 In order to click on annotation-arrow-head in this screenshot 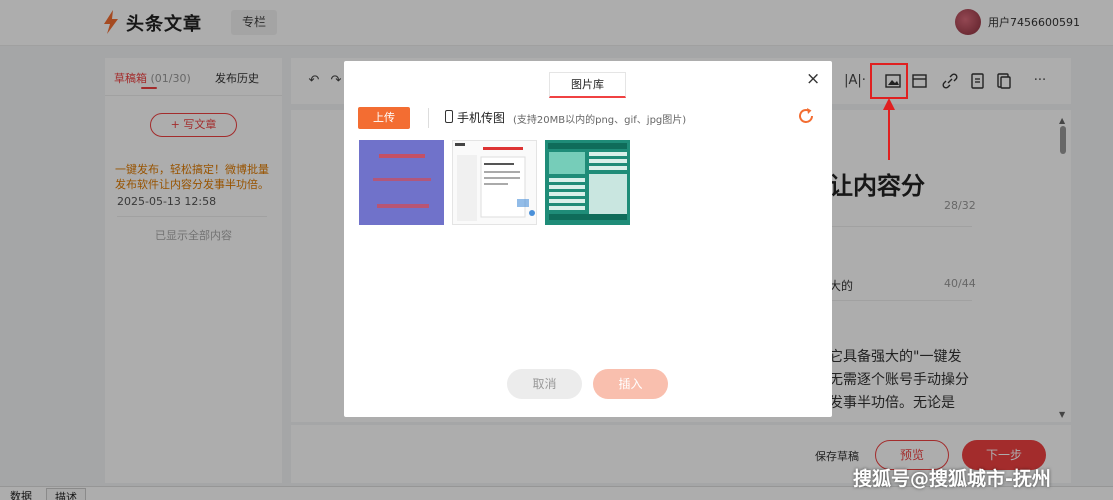, I will do `click(889, 104)`.